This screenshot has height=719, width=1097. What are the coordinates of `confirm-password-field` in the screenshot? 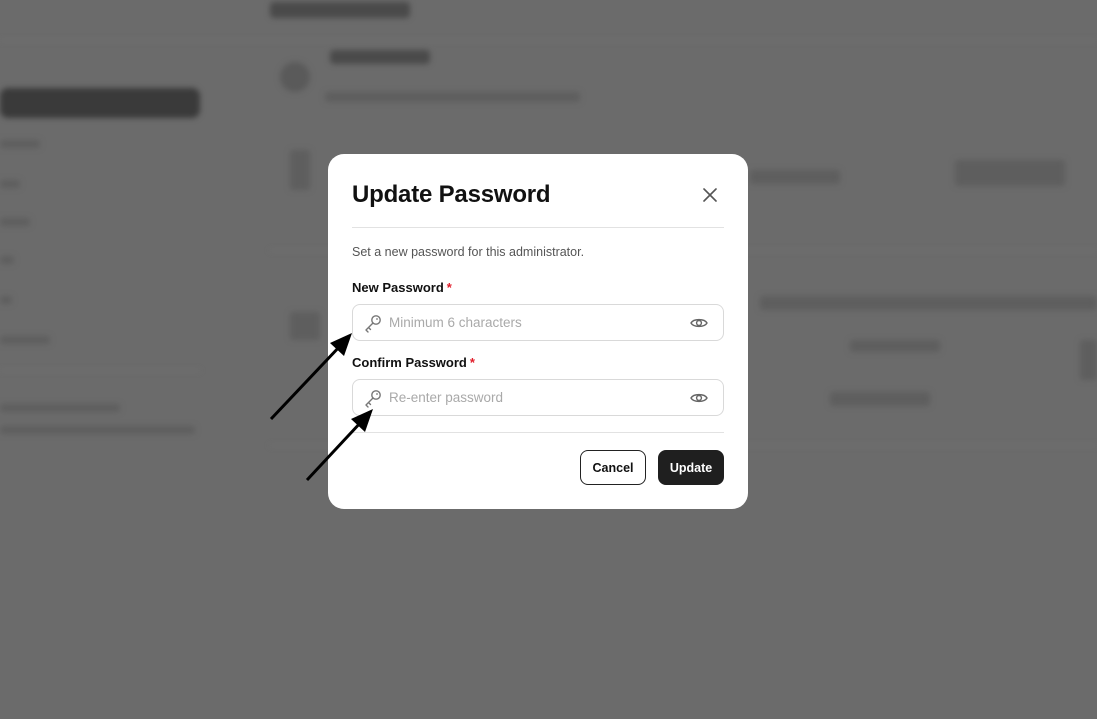 It's located at (538, 397).